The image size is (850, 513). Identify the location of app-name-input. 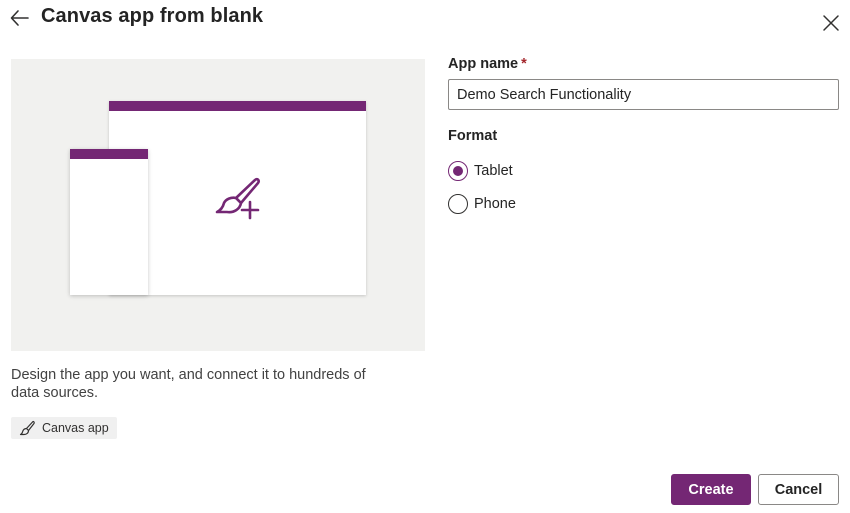
(643, 94).